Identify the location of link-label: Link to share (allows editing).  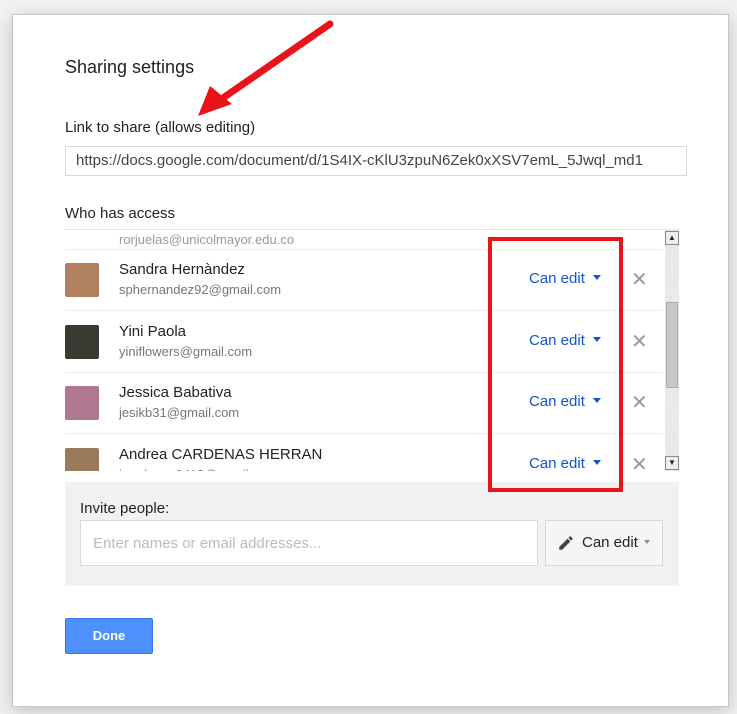
(160, 127).